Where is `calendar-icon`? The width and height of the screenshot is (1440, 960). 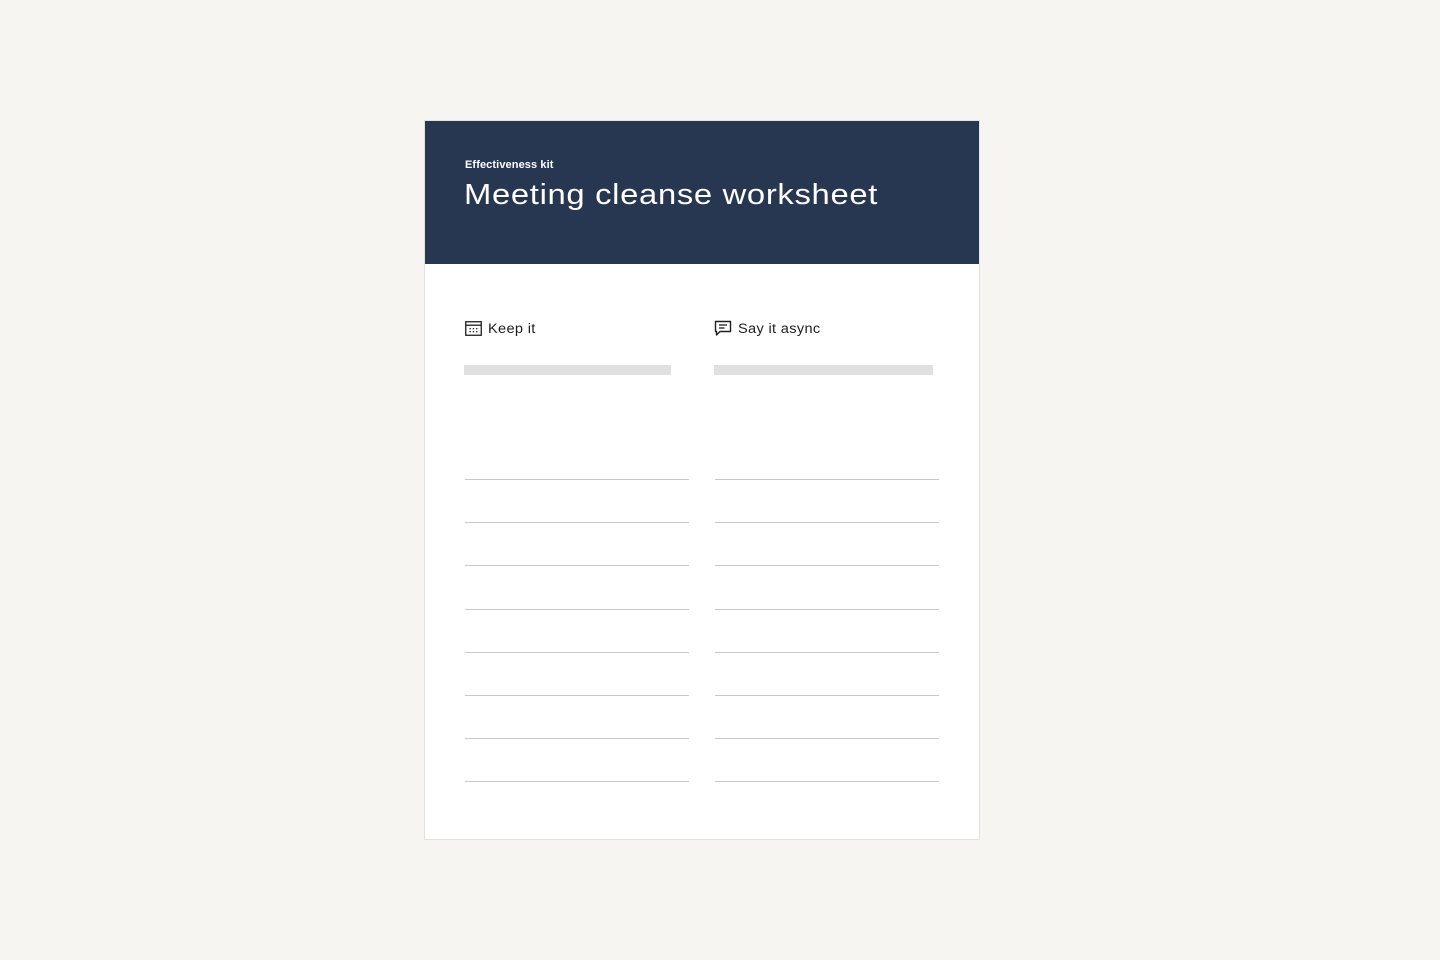 calendar-icon is located at coordinates (473, 328).